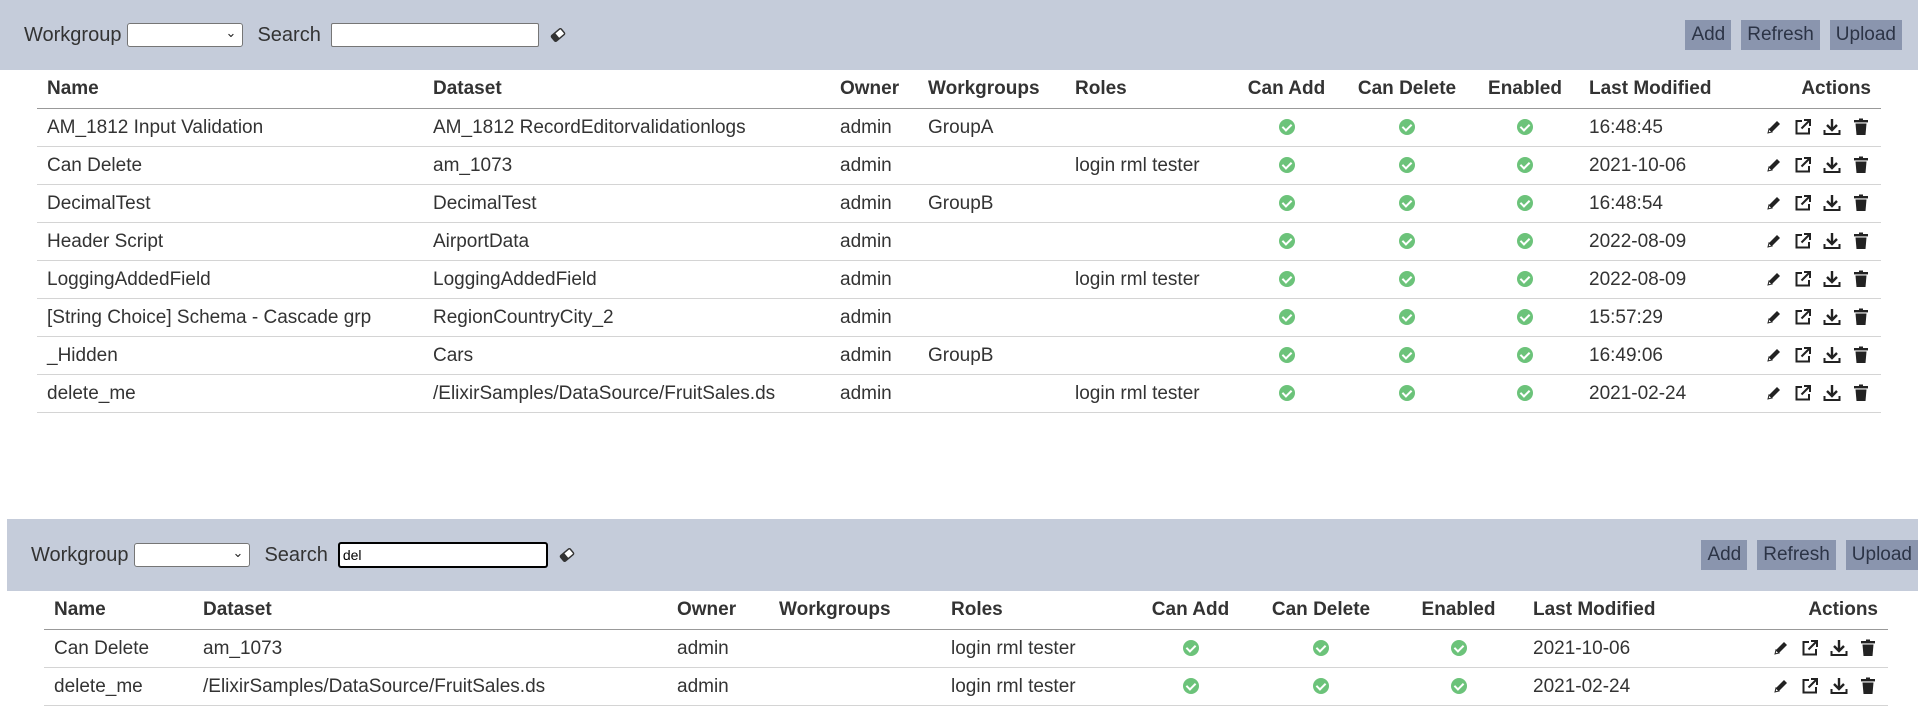  What do you see at coordinates (1190, 610) in the screenshot?
I see `column-header-can-add: Can Add` at bounding box center [1190, 610].